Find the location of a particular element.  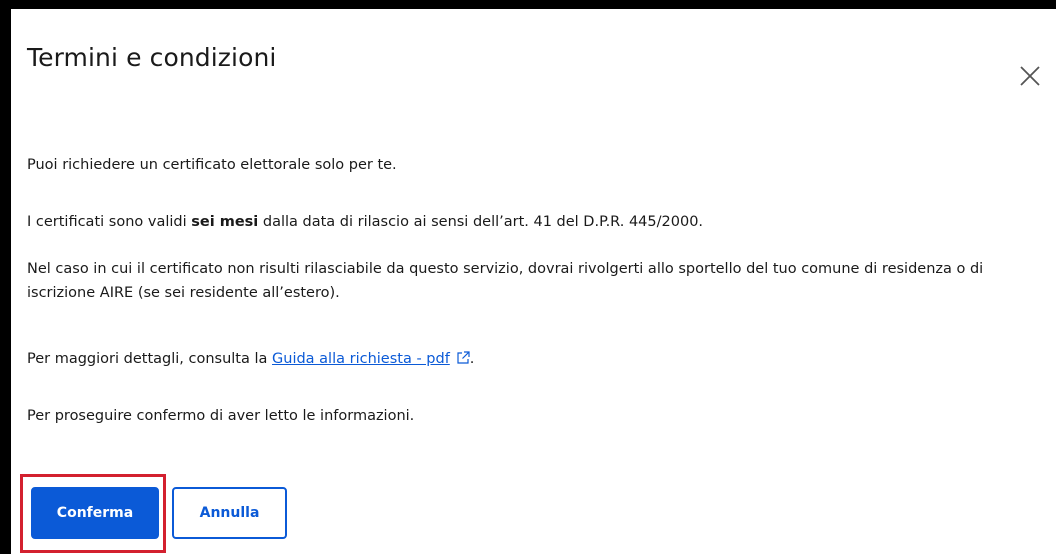

validity-period: sei mesi is located at coordinates (225, 222).